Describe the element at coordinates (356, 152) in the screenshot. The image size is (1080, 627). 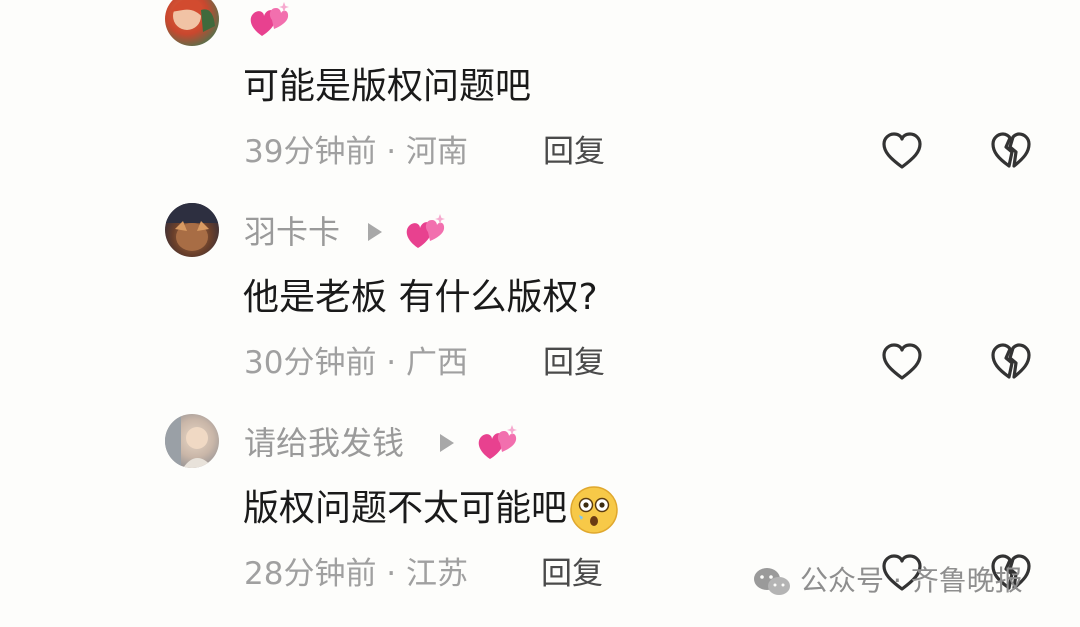
I see `comment-meta: 39分钟前 · 河南` at that location.